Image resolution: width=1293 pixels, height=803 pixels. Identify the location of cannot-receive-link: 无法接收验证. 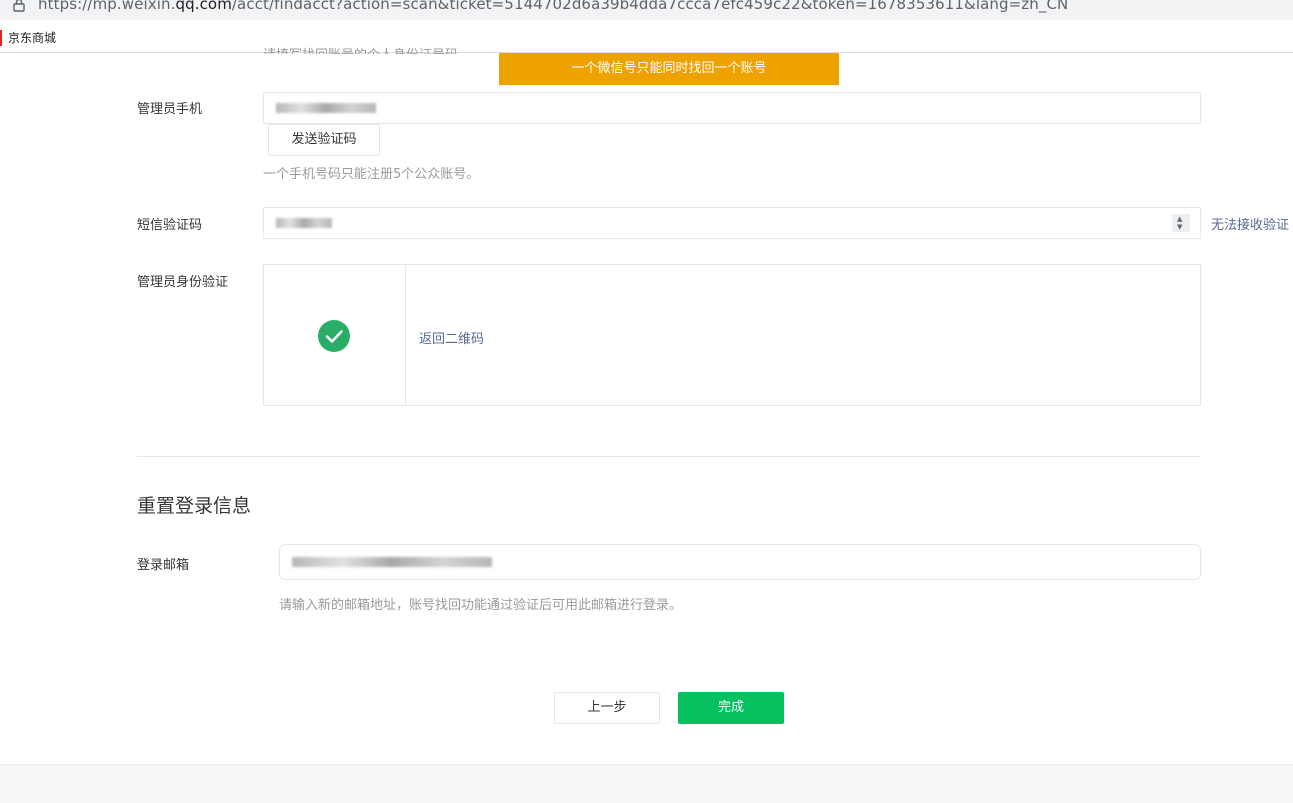
(1250, 223).